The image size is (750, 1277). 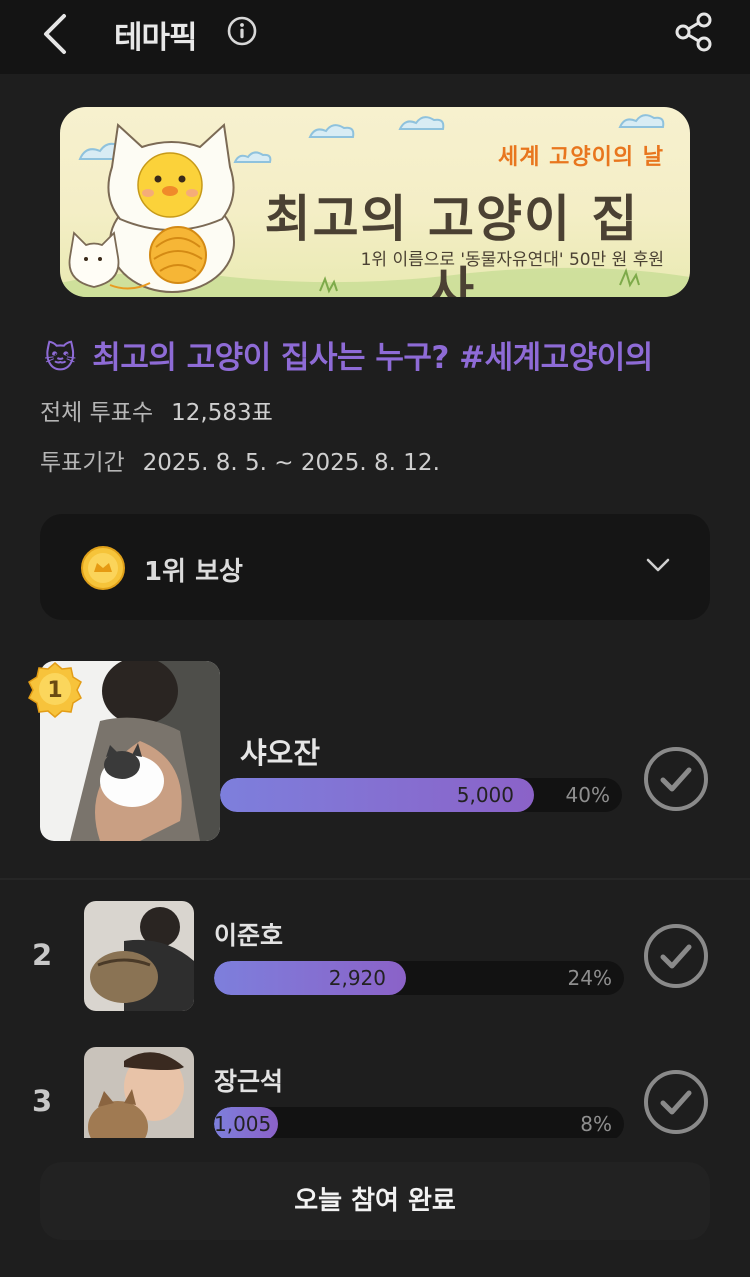 I want to click on vote-period: 투표기간 2025. 8. 5. ~ 2025. 8. 12., so click(x=240, y=460).